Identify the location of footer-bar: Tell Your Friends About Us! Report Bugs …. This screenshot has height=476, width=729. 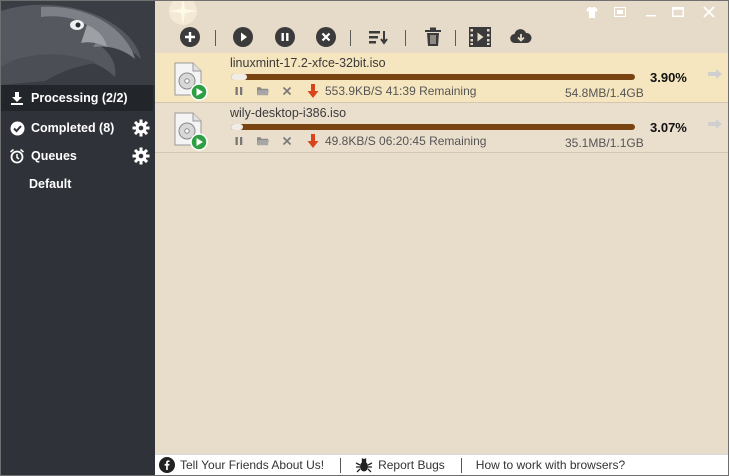
(441, 464).